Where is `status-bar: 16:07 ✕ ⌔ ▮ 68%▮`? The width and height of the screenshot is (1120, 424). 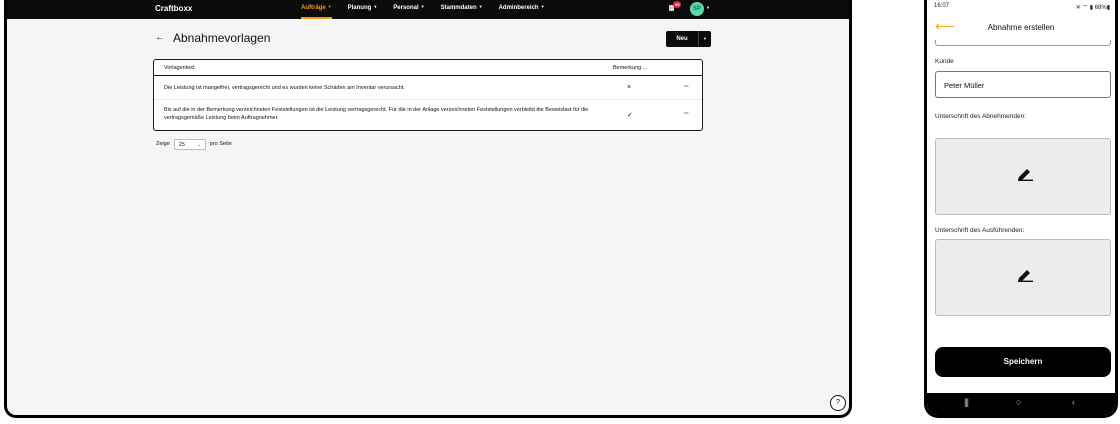
status-bar: 16:07 ✕ ⌔ ▮ 68%▮ is located at coordinates (1021, 5).